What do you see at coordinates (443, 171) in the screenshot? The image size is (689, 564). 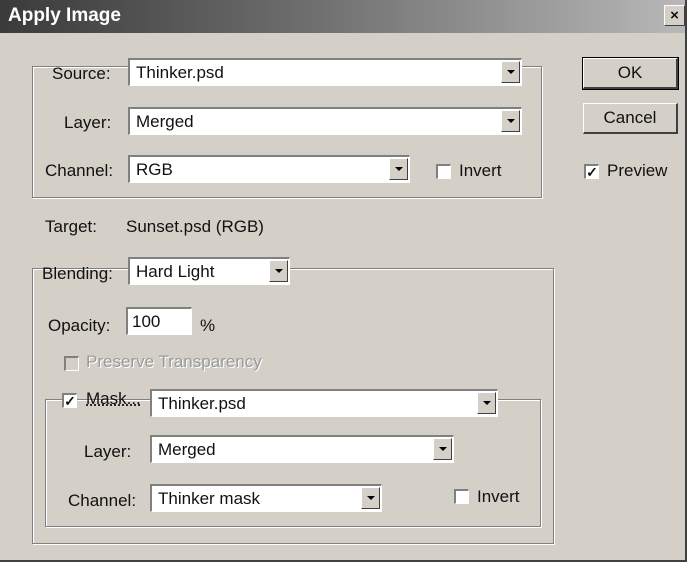 I see `invert-checkbox` at bounding box center [443, 171].